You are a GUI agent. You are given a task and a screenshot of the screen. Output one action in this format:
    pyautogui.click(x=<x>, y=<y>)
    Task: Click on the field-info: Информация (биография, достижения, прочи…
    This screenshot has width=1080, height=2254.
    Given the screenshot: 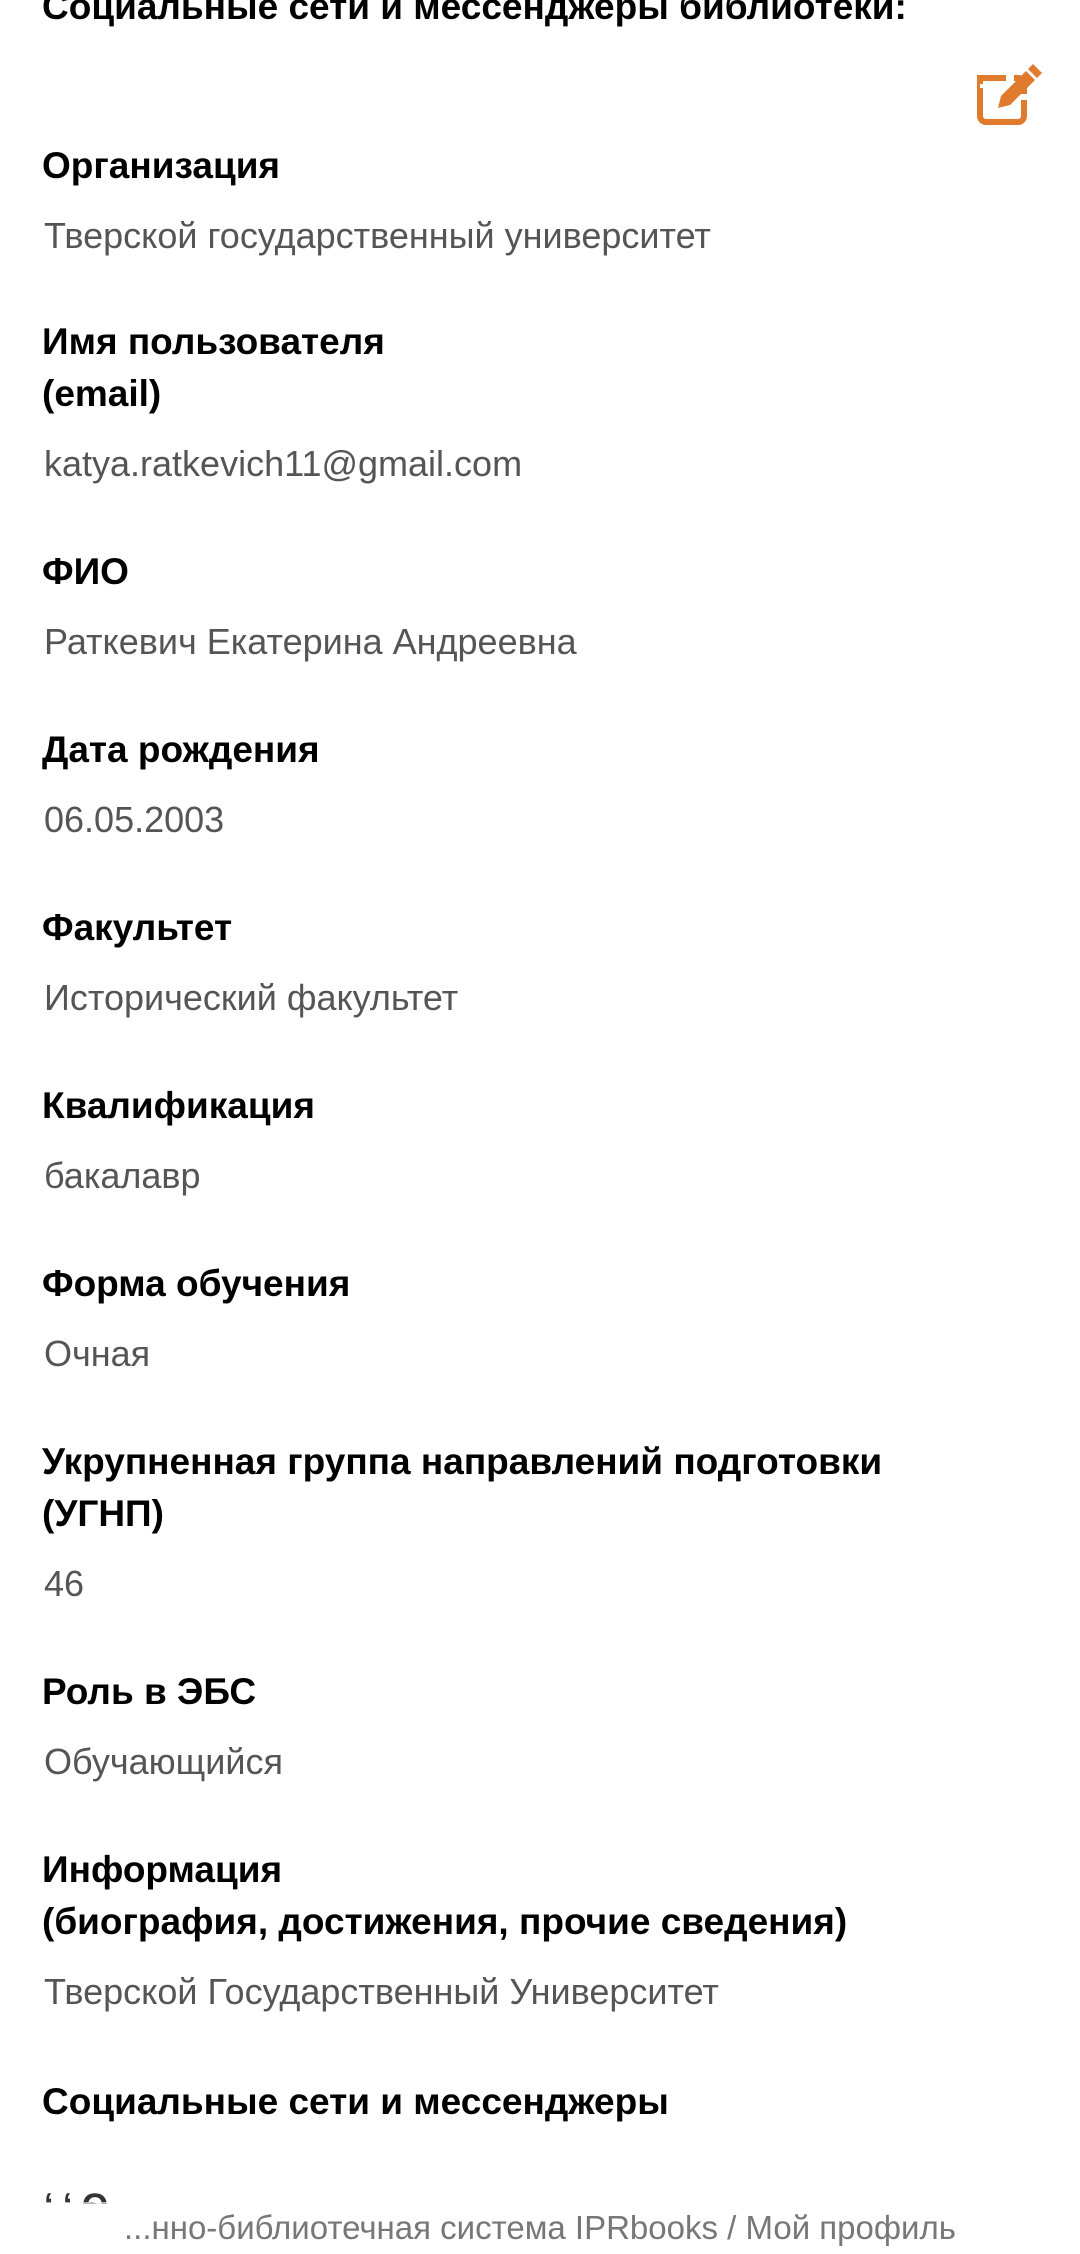 What is the action you would take?
    pyautogui.click(x=542, y=1930)
    